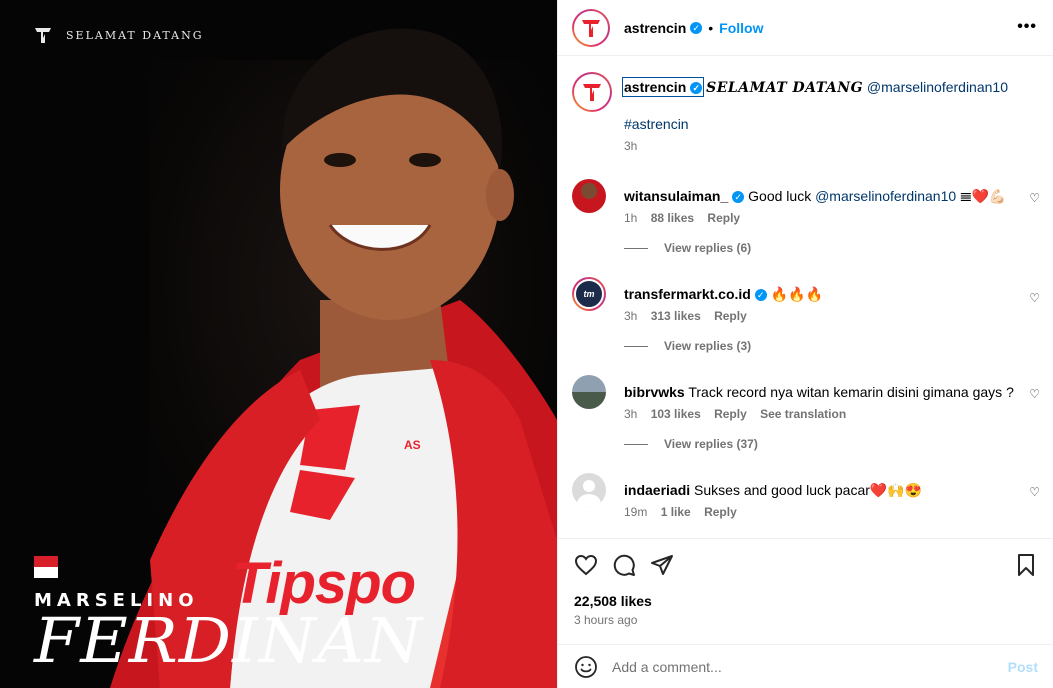  I want to click on comment-time: 1h, so click(631, 218).